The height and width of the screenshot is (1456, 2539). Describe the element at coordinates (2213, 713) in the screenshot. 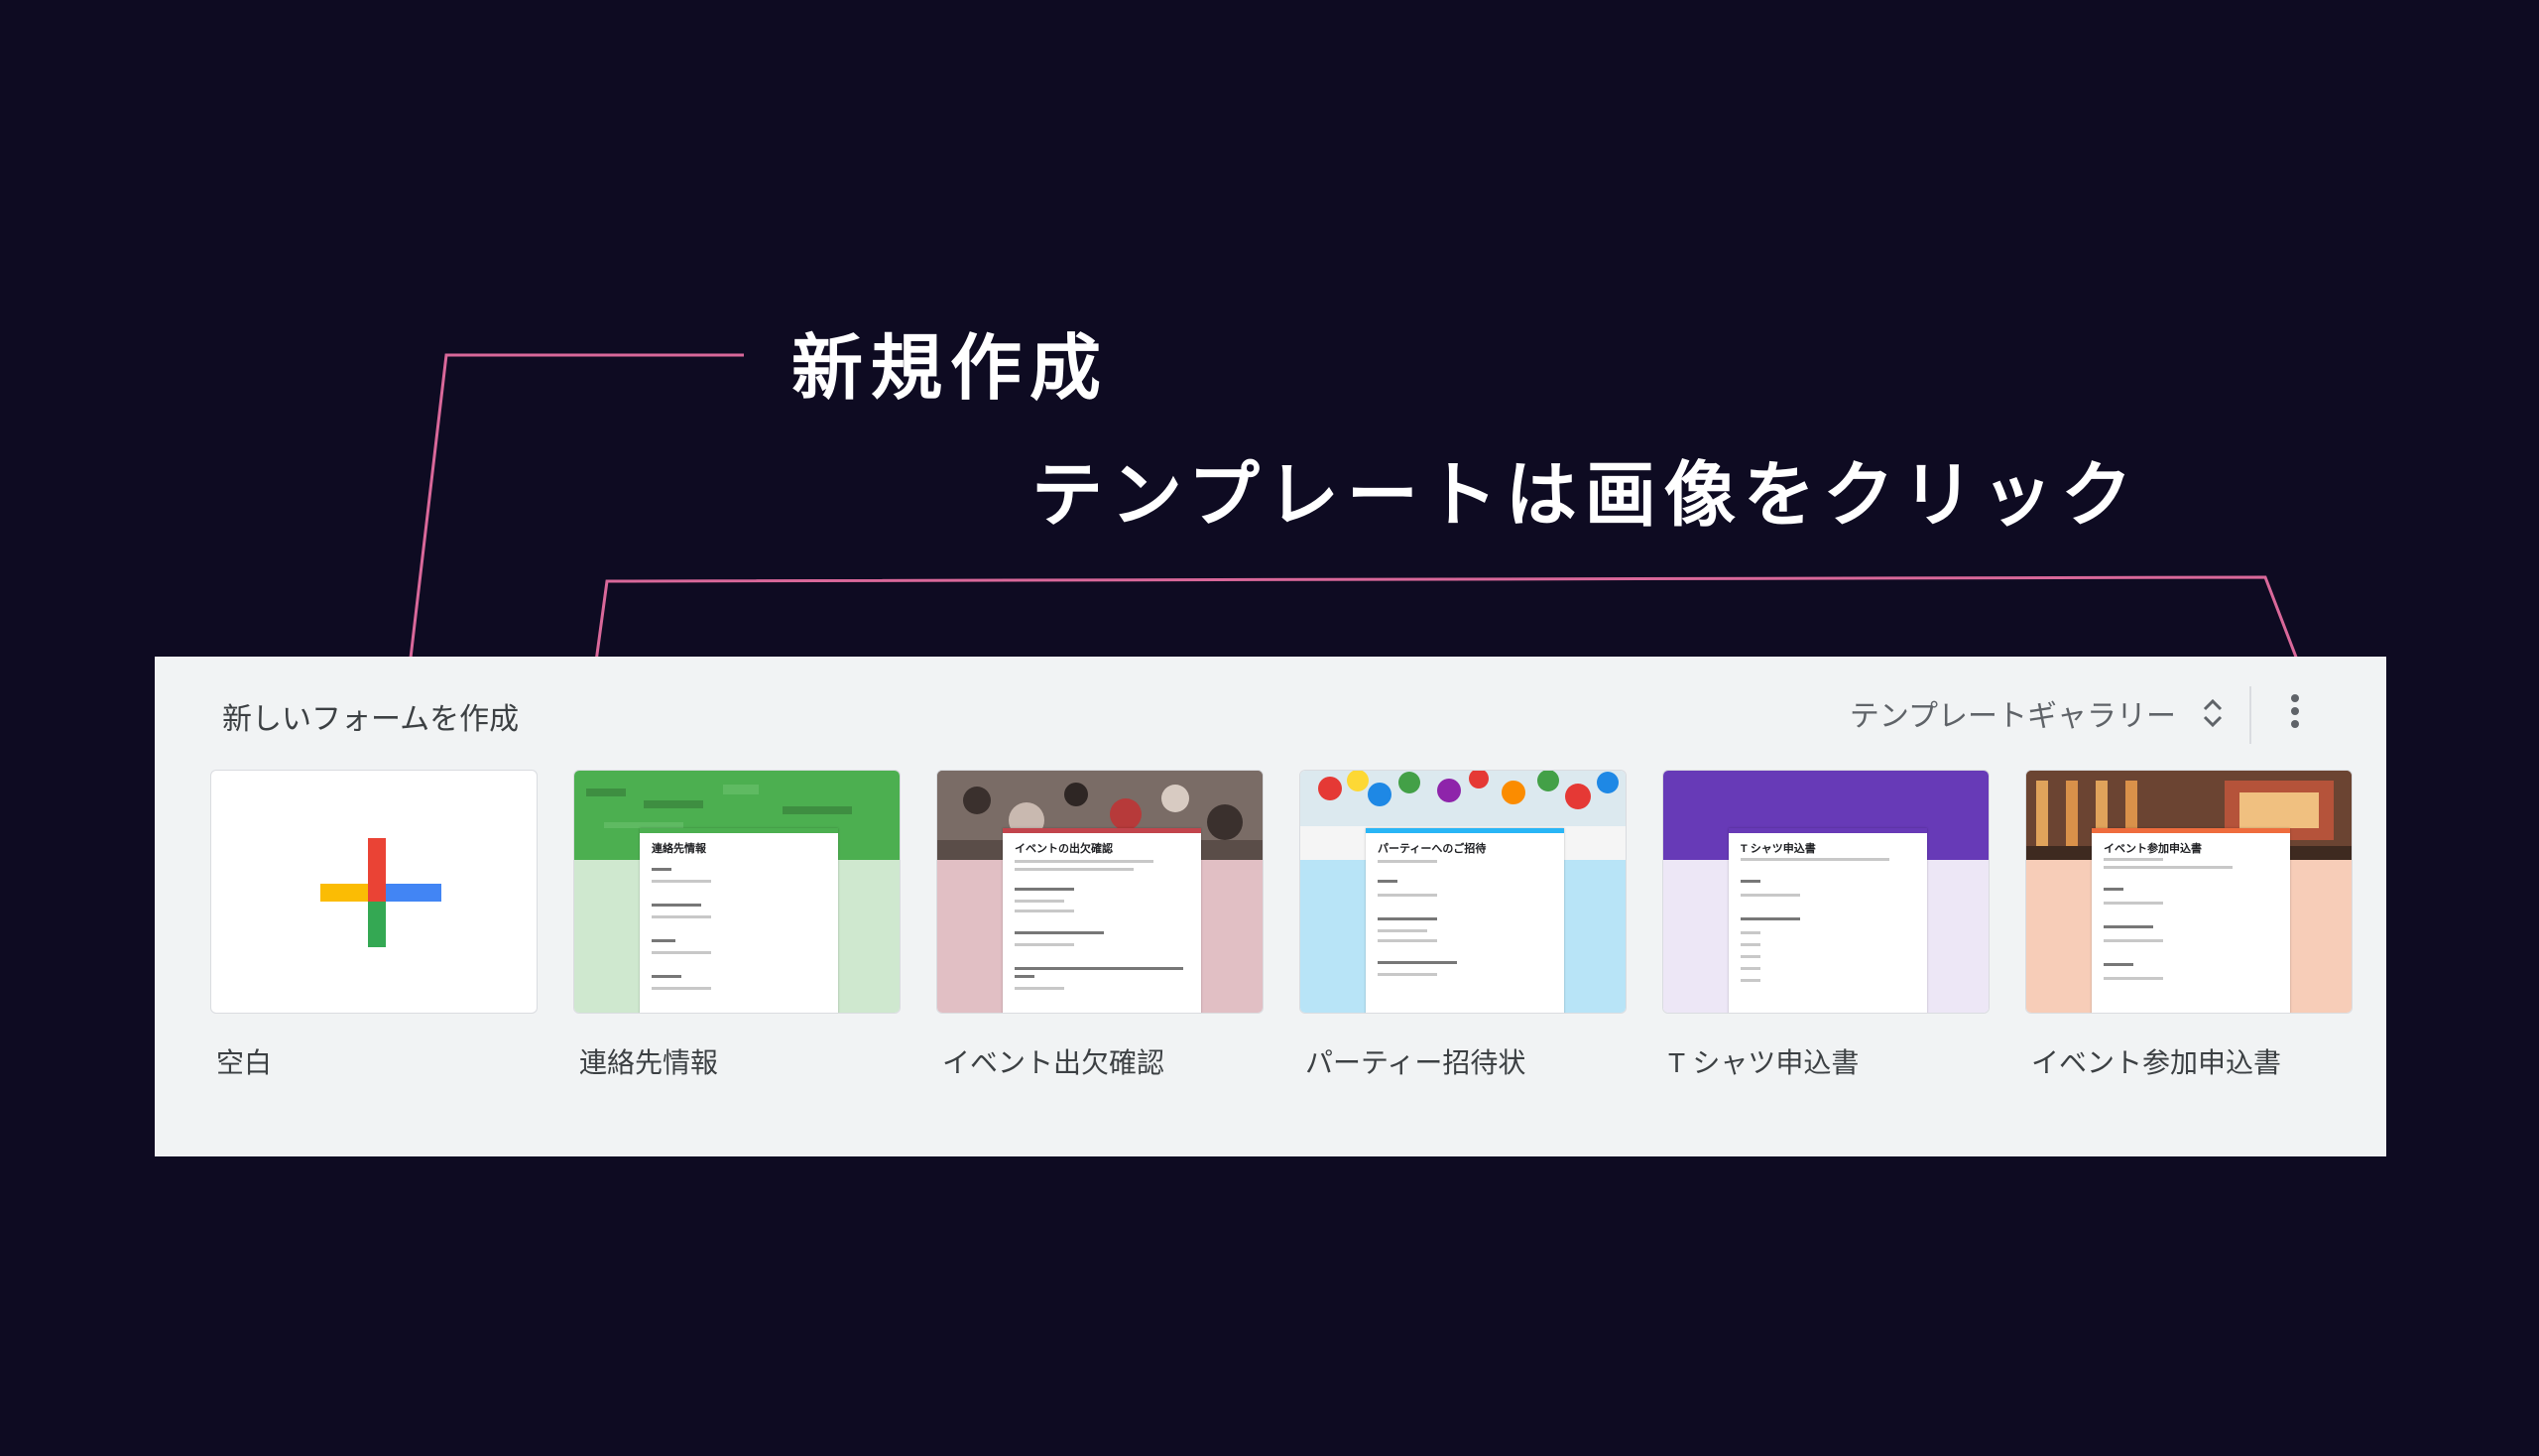

I see `unfold-more-icon` at that location.